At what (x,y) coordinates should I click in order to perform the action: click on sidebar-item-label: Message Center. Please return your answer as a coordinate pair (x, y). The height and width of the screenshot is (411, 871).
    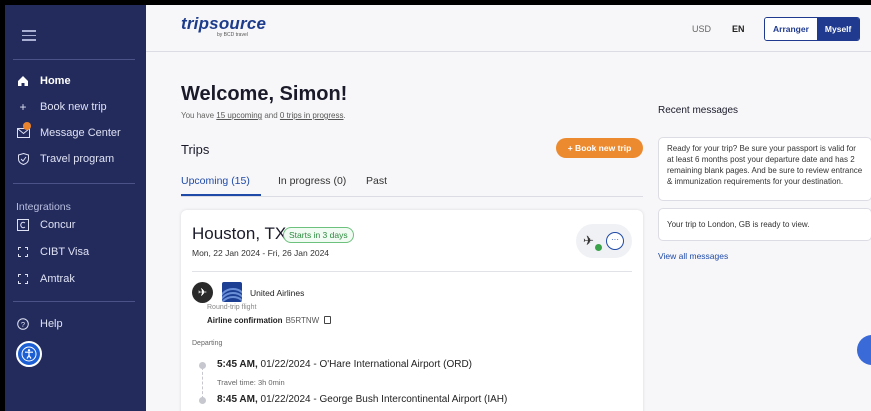
    Looking at the image, I should click on (80, 133).